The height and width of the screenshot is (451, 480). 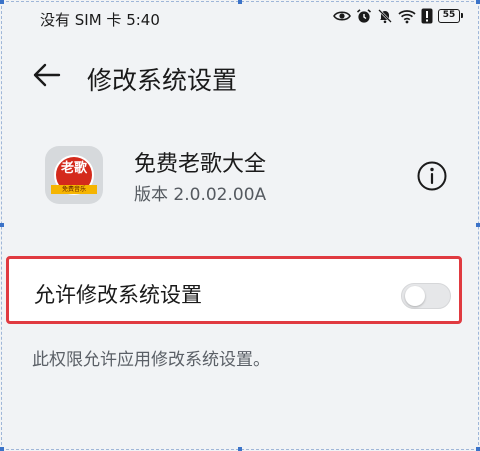 What do you see at coordinates (47, 75) in the screenshot?
I see `arrow-left-icon` at bounding box center [47, 75].